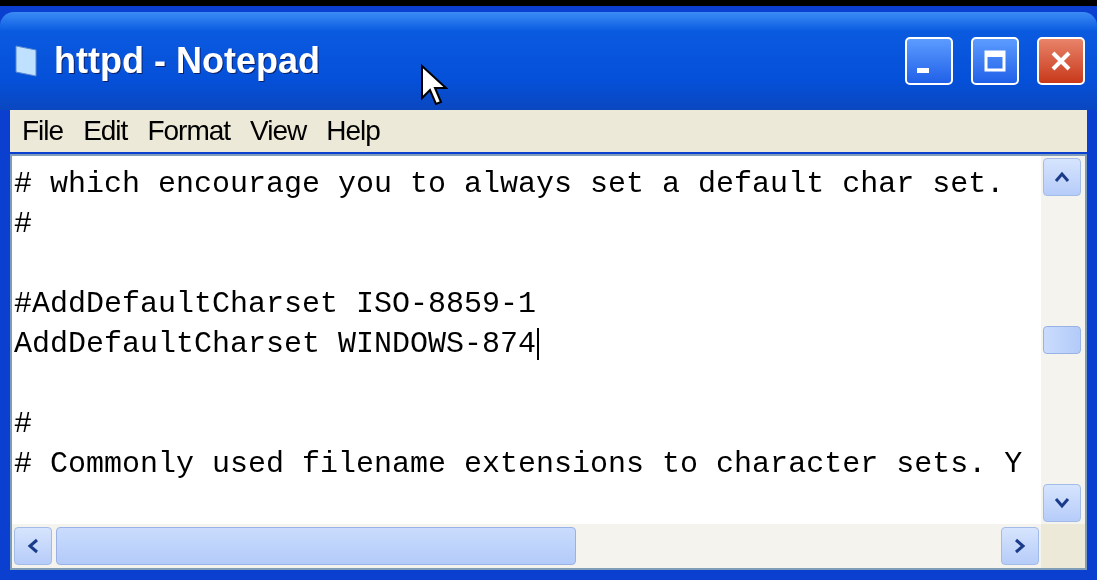 This screenshot has width=1097, height=580. I want to click on mouse-pointer-icon, so click(434, 86).